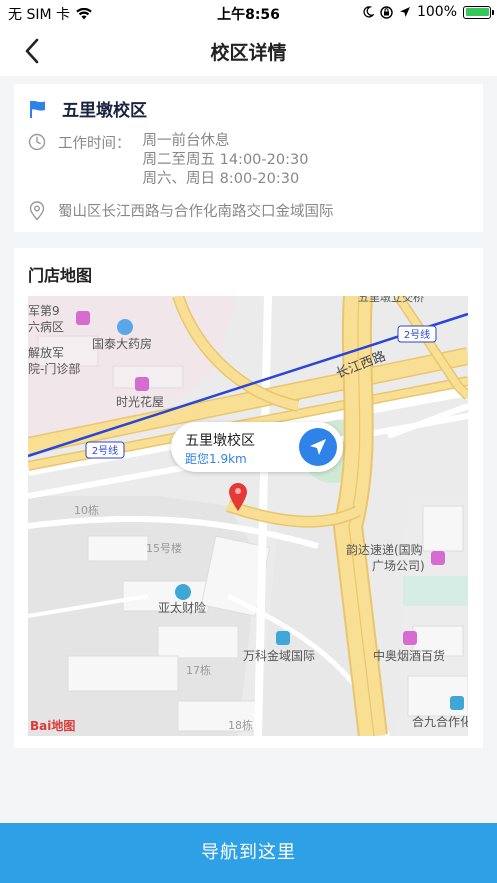 This screenshot has height=883, width=497. Describe the element at coordinates (221, 179) in the screenshot. I see `hours-line: 周六、周日 8:00-20:30` at that location.